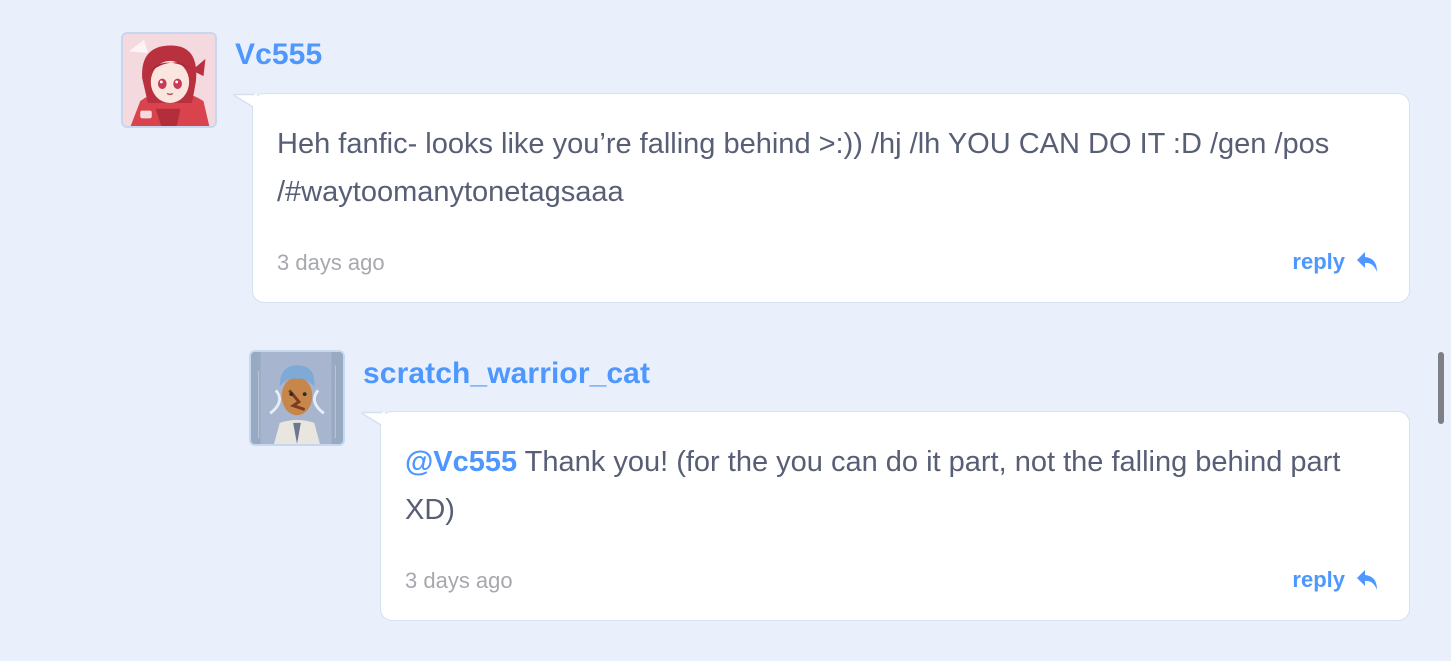 The height and width of the screenshot is (661, 1451). Describe the element at coordinates (506, 374) in the screenshot. I see `comment-username: scratch_warrior_cat` at that location.